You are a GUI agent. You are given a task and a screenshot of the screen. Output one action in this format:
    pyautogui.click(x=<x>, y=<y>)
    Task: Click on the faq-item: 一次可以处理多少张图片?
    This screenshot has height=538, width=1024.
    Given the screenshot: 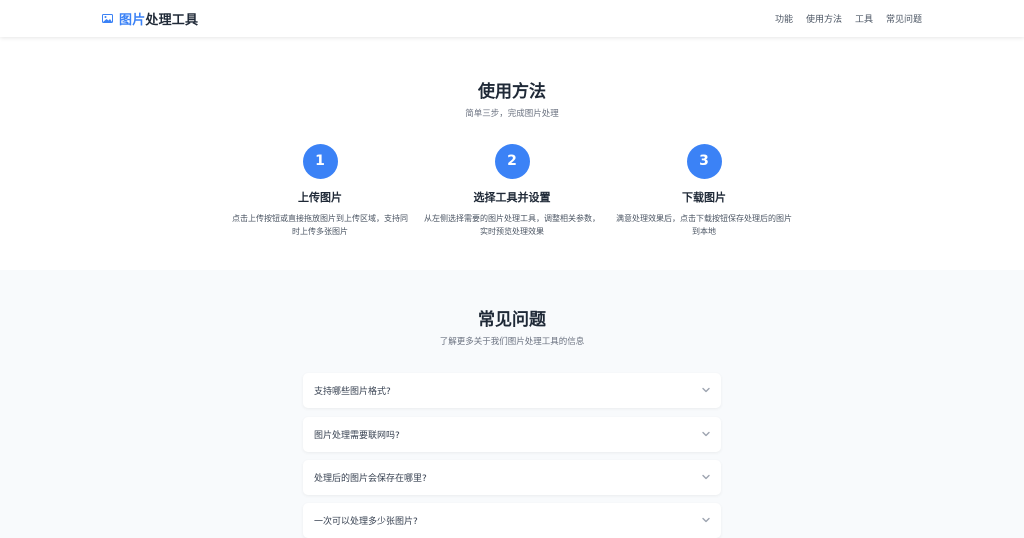 What is the action you would take?
    pyautogui.click(x=512, y=520)
    